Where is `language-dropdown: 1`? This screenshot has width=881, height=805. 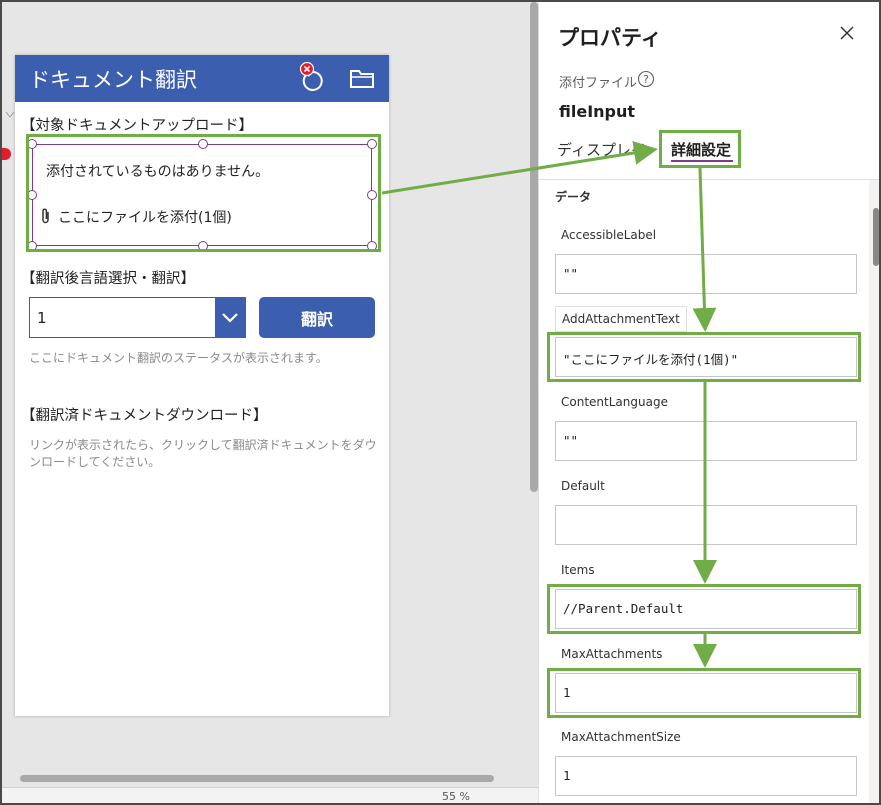
language-dropdown: 1 is located at coordinates (137, 317).